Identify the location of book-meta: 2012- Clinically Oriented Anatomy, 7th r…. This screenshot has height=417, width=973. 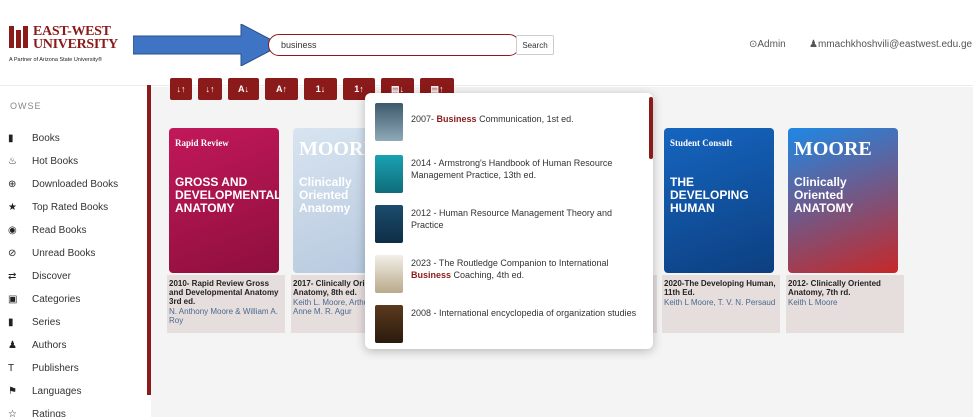
(845, 304).